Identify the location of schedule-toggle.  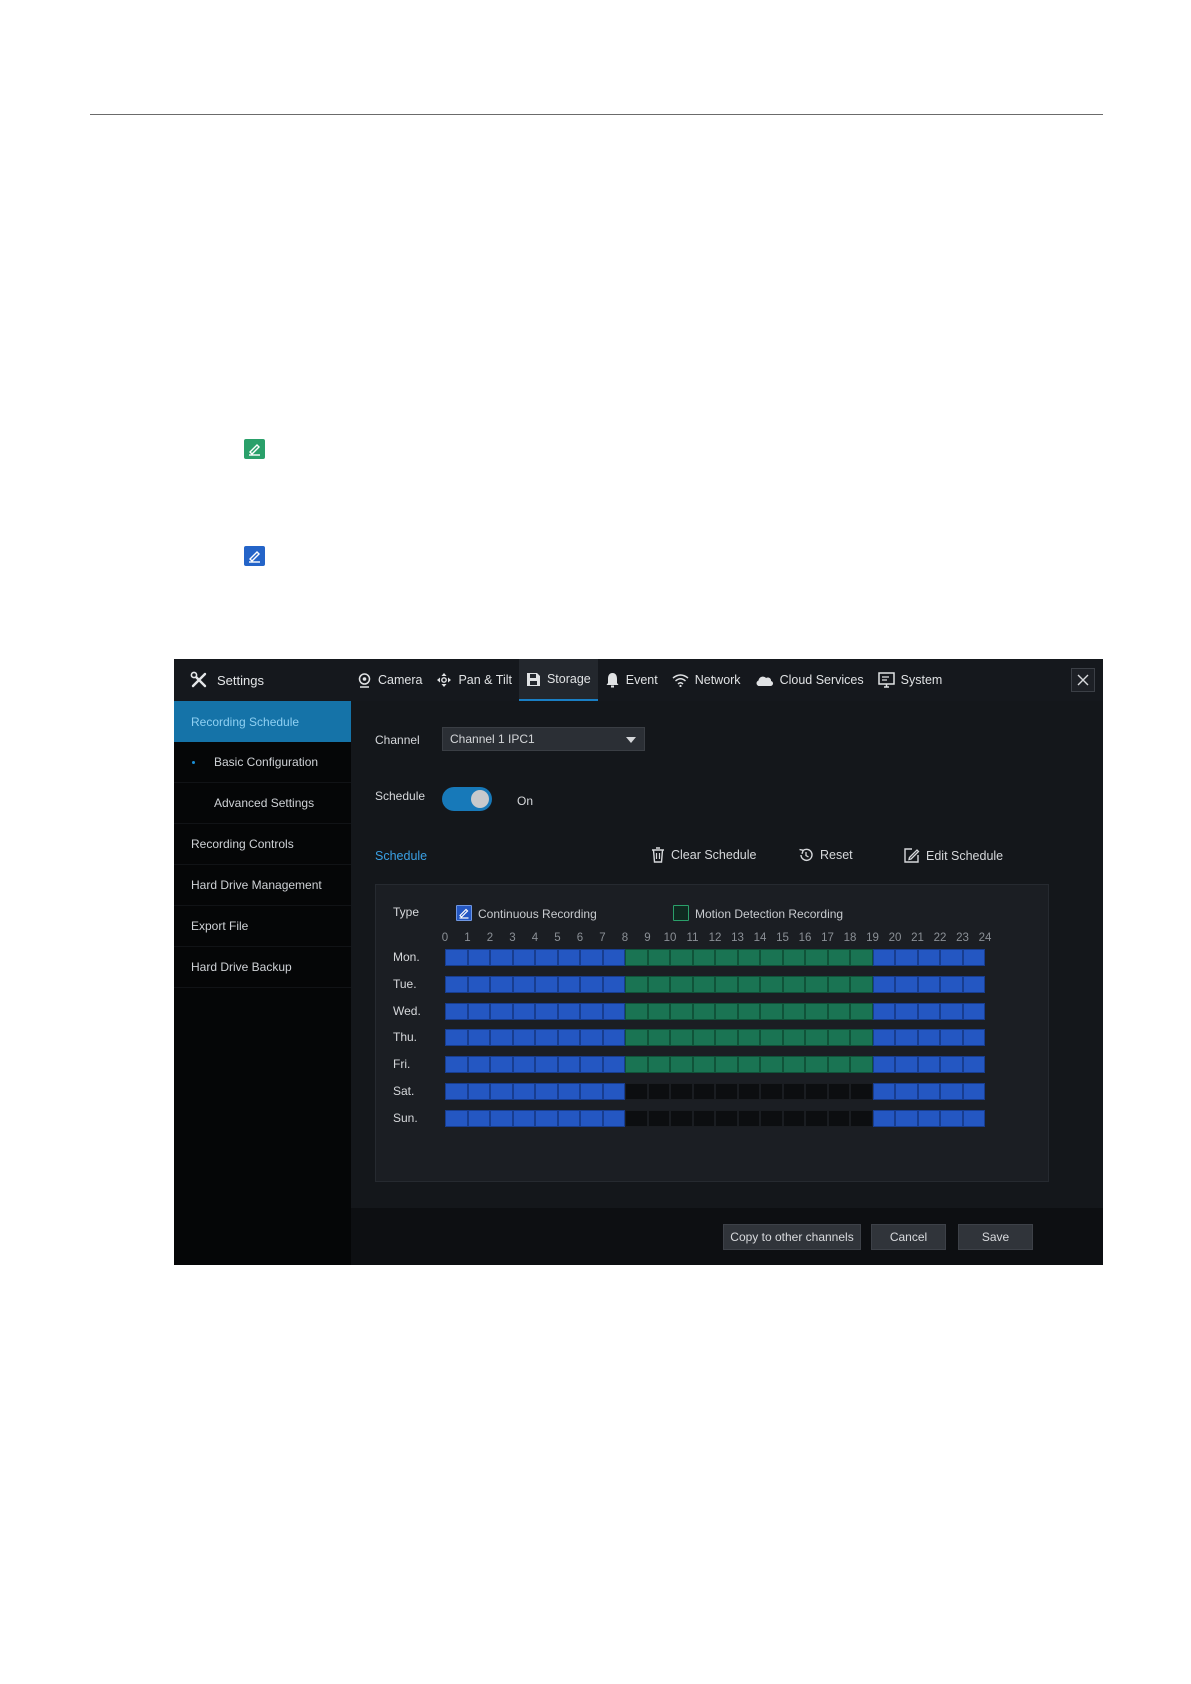
(467, 799).